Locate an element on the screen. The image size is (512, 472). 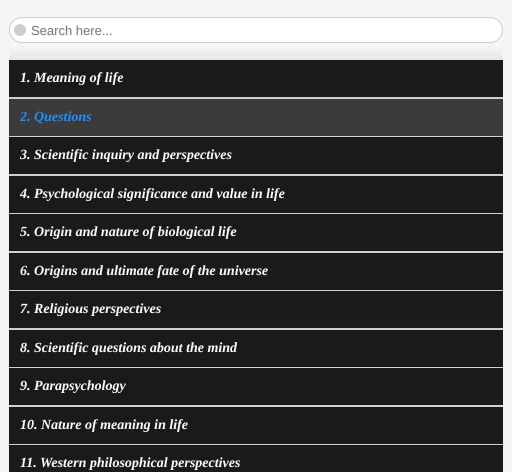
list-item: 10. Nature of meaning in life is located at coordinates (256, 425).